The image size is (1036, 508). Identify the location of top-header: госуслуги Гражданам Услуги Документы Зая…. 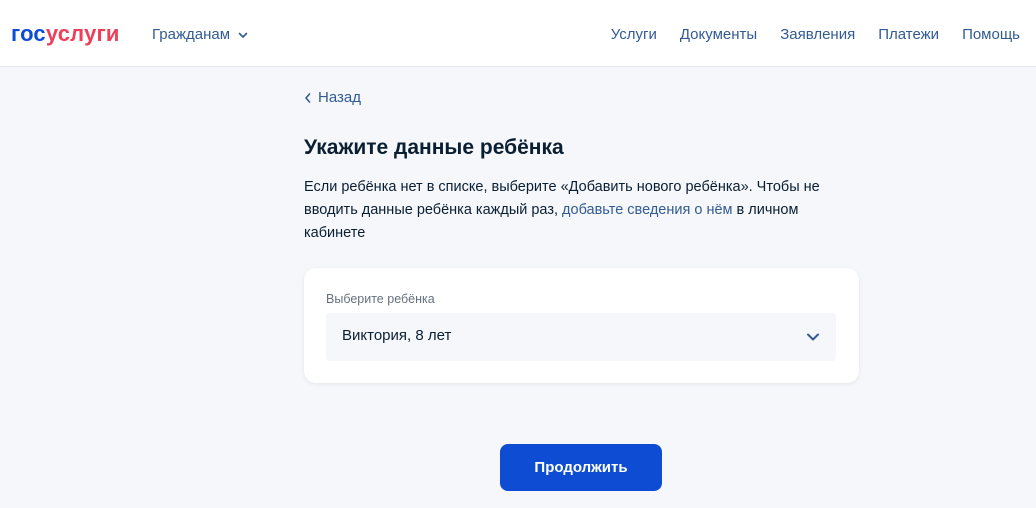
(518, 33).